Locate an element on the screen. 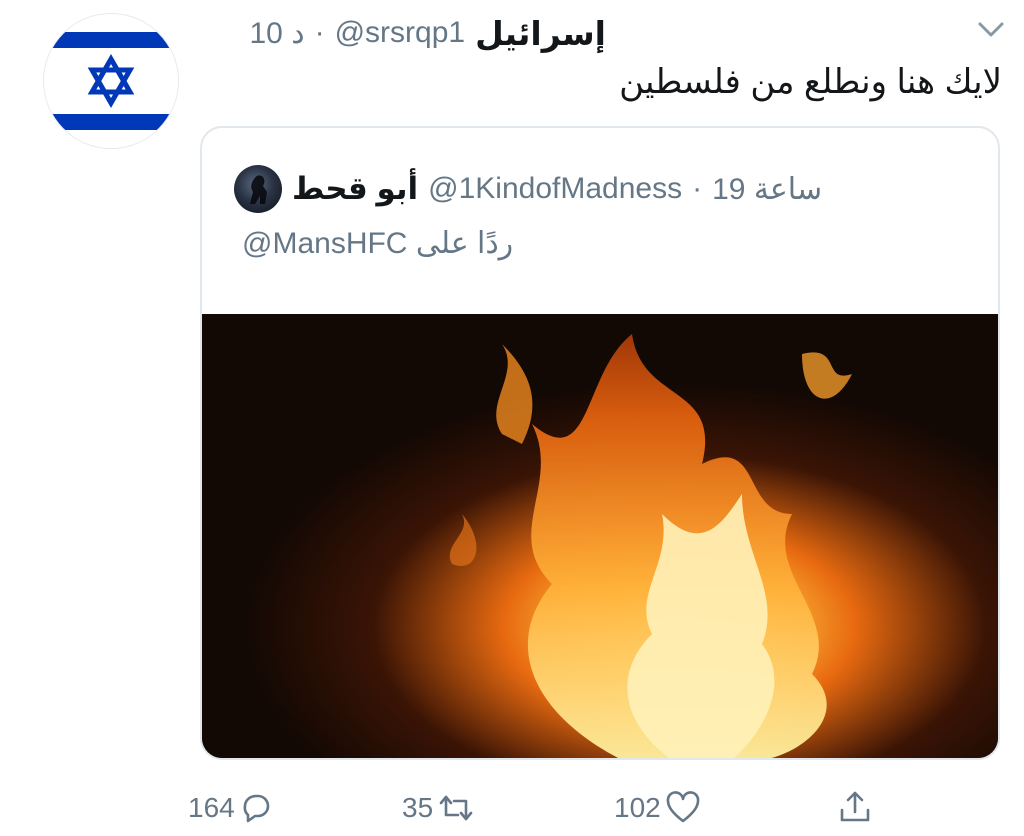 The width and height of the screenshot is (1024, 836). tweet-header: 10 د · @srsrqp1 إسرائيل is located at coordinates (428, 33).